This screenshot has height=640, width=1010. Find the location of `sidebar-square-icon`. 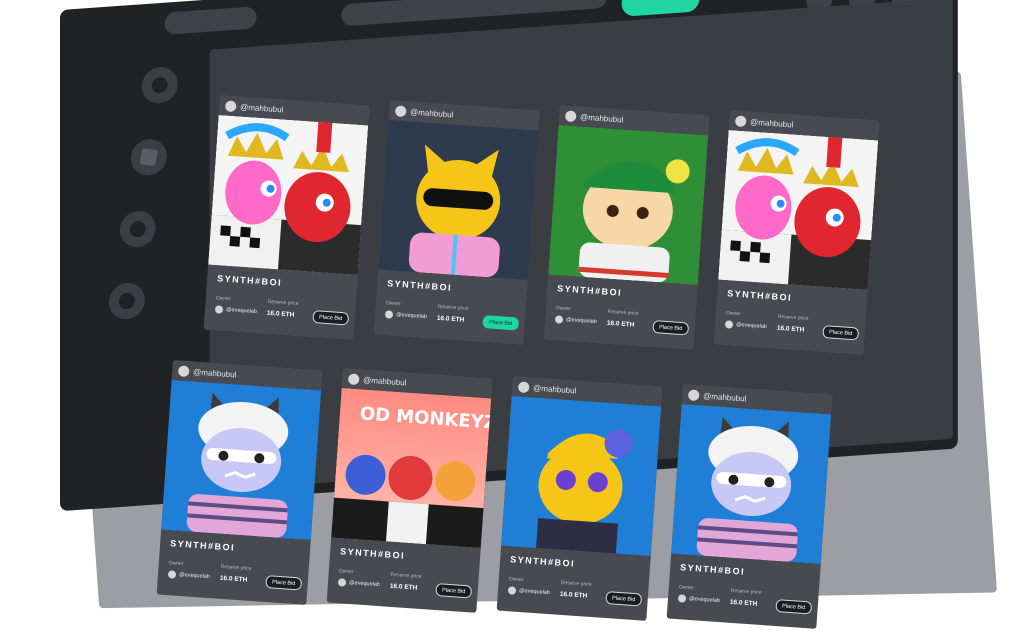

sidebar-square-icon is located at coordinates (148, 157).